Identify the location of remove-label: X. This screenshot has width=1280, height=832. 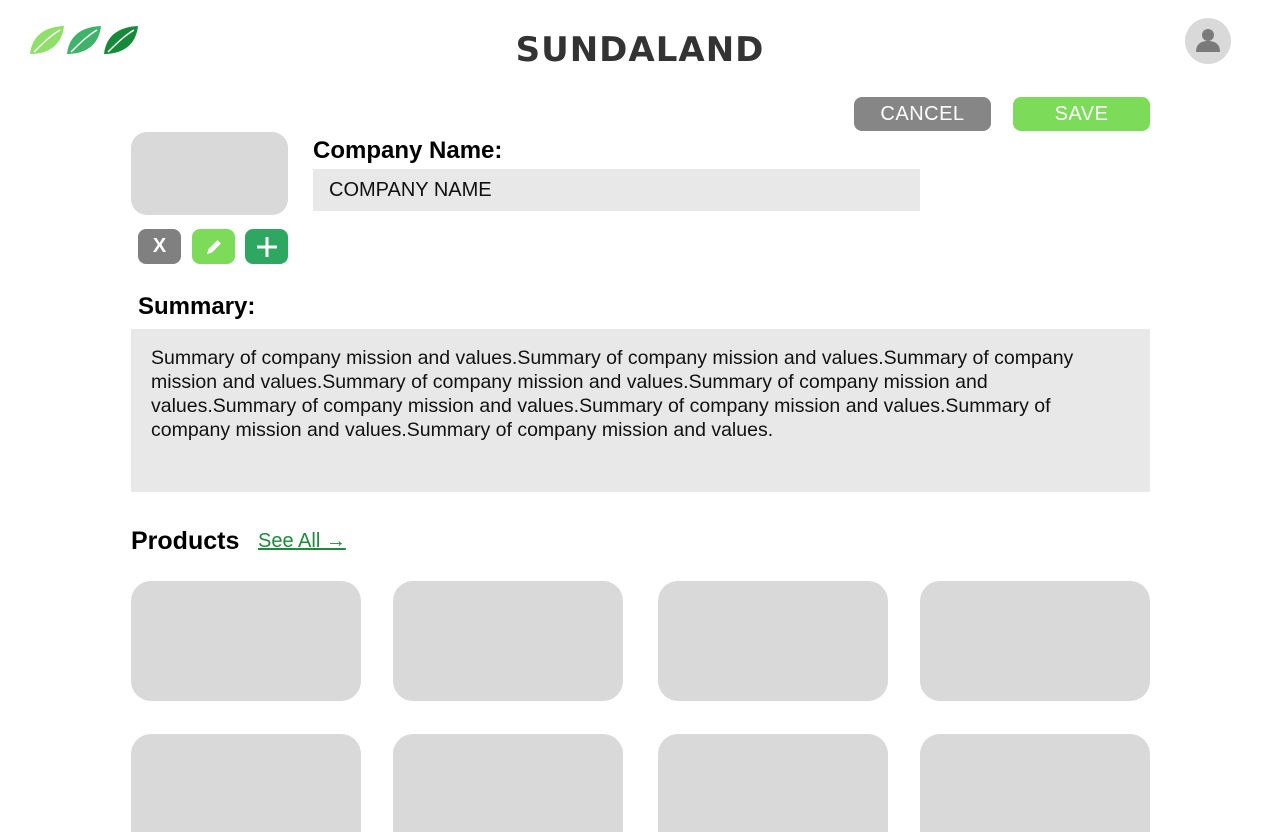
(159, 246).